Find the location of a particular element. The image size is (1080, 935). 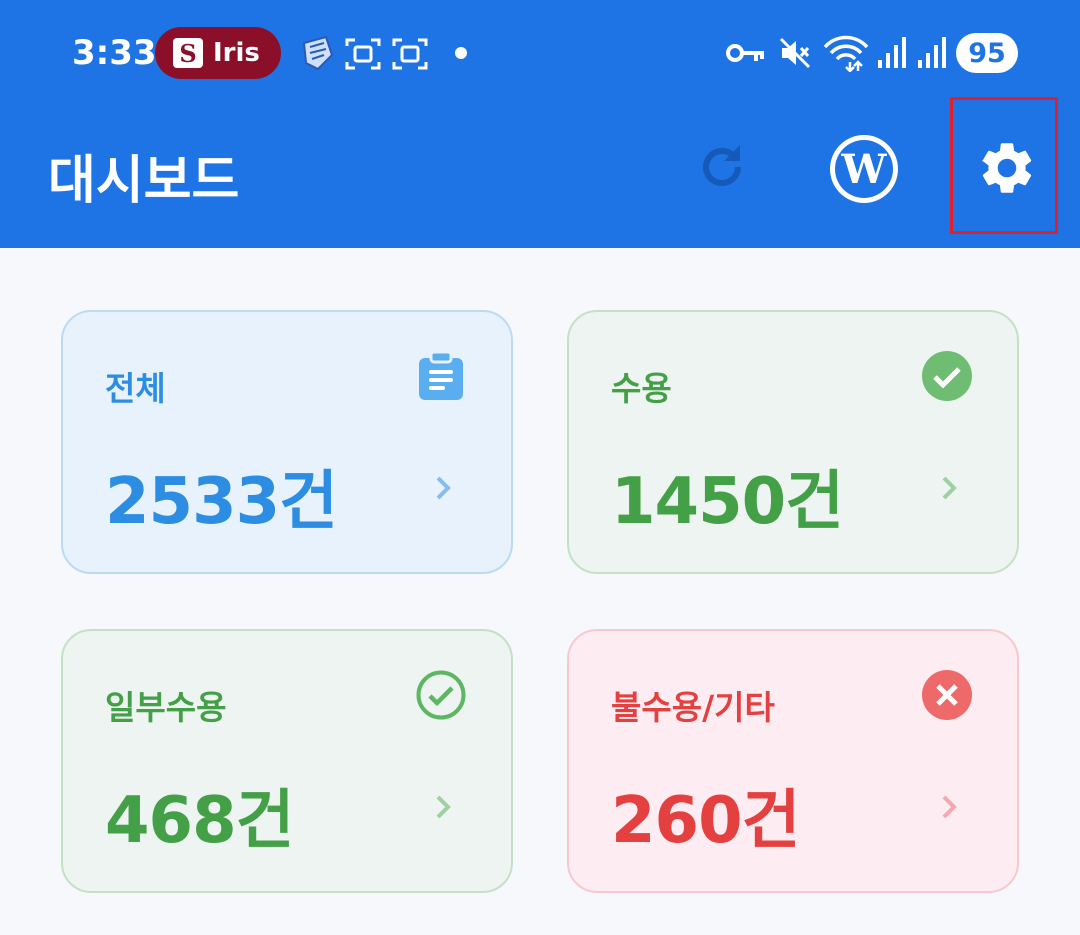

wordpress-button: W is located at coordinates (864, 169).